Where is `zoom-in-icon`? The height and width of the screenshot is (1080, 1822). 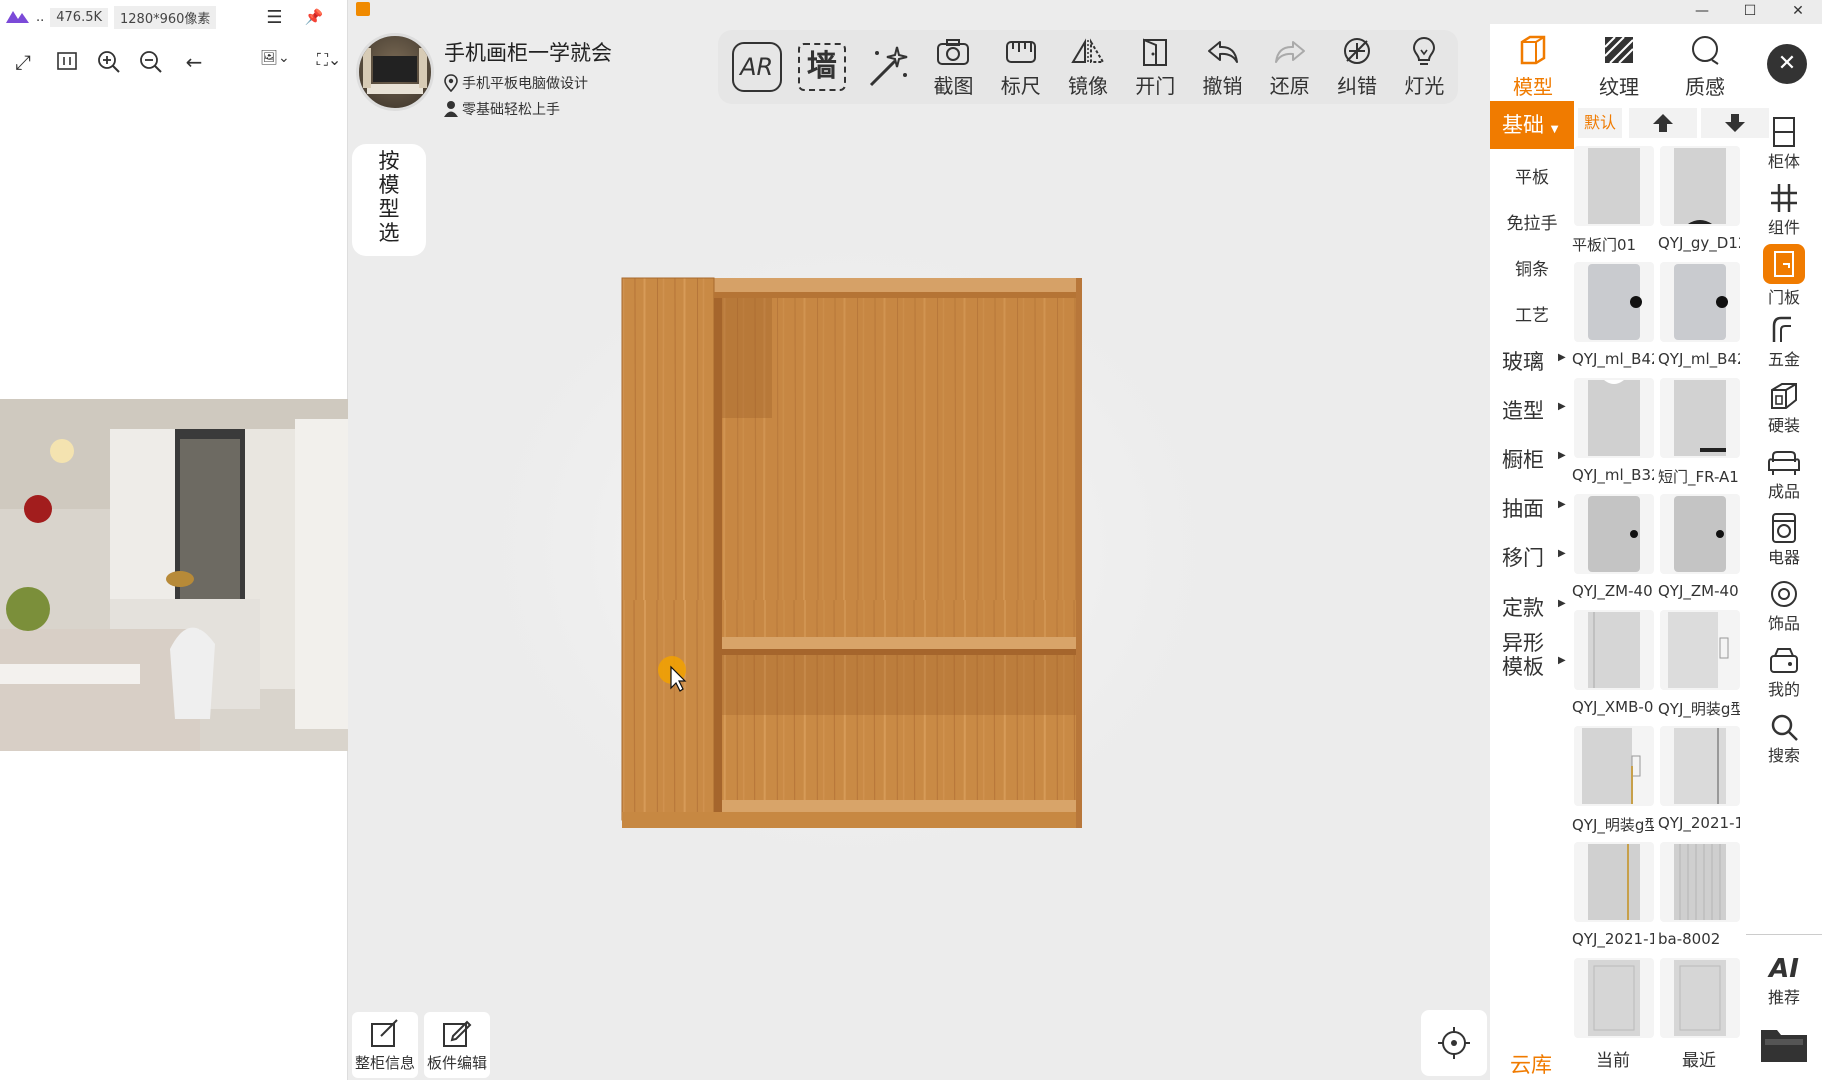 zoom-in-icon is located at coordinates (109, 64).